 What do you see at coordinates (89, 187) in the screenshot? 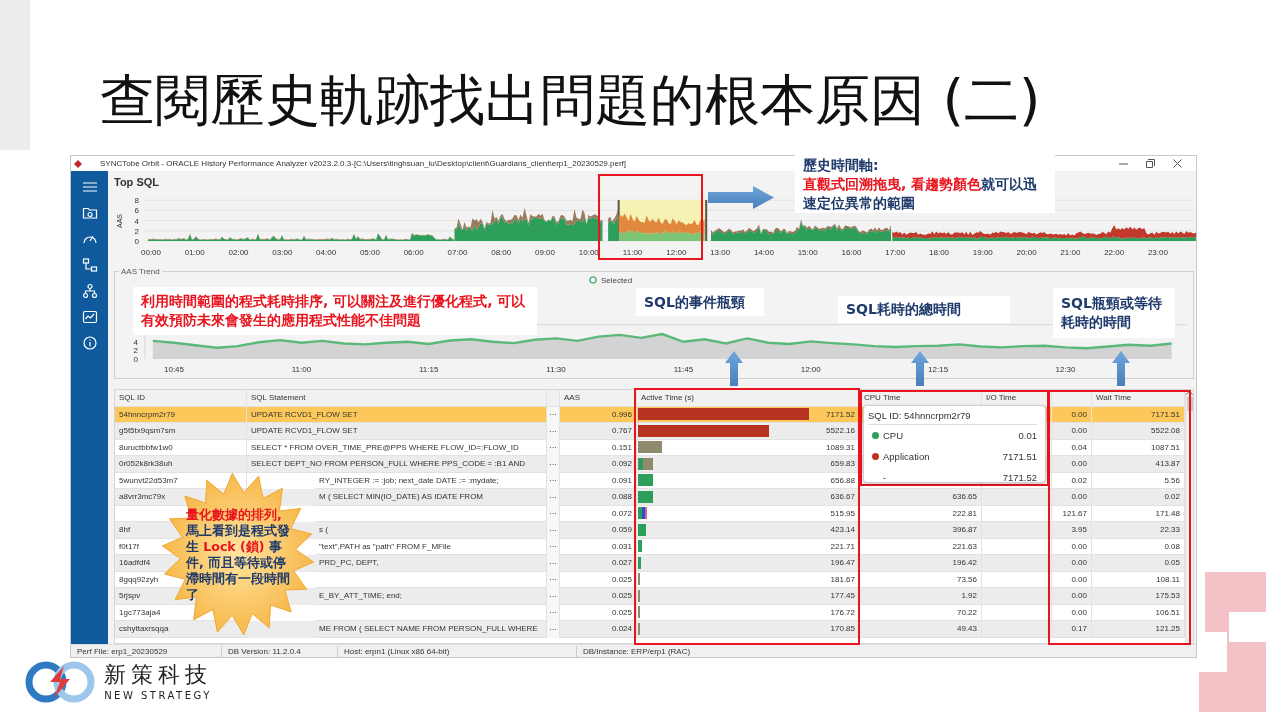
I see `menu-icon` at bounding box center [89, 187].